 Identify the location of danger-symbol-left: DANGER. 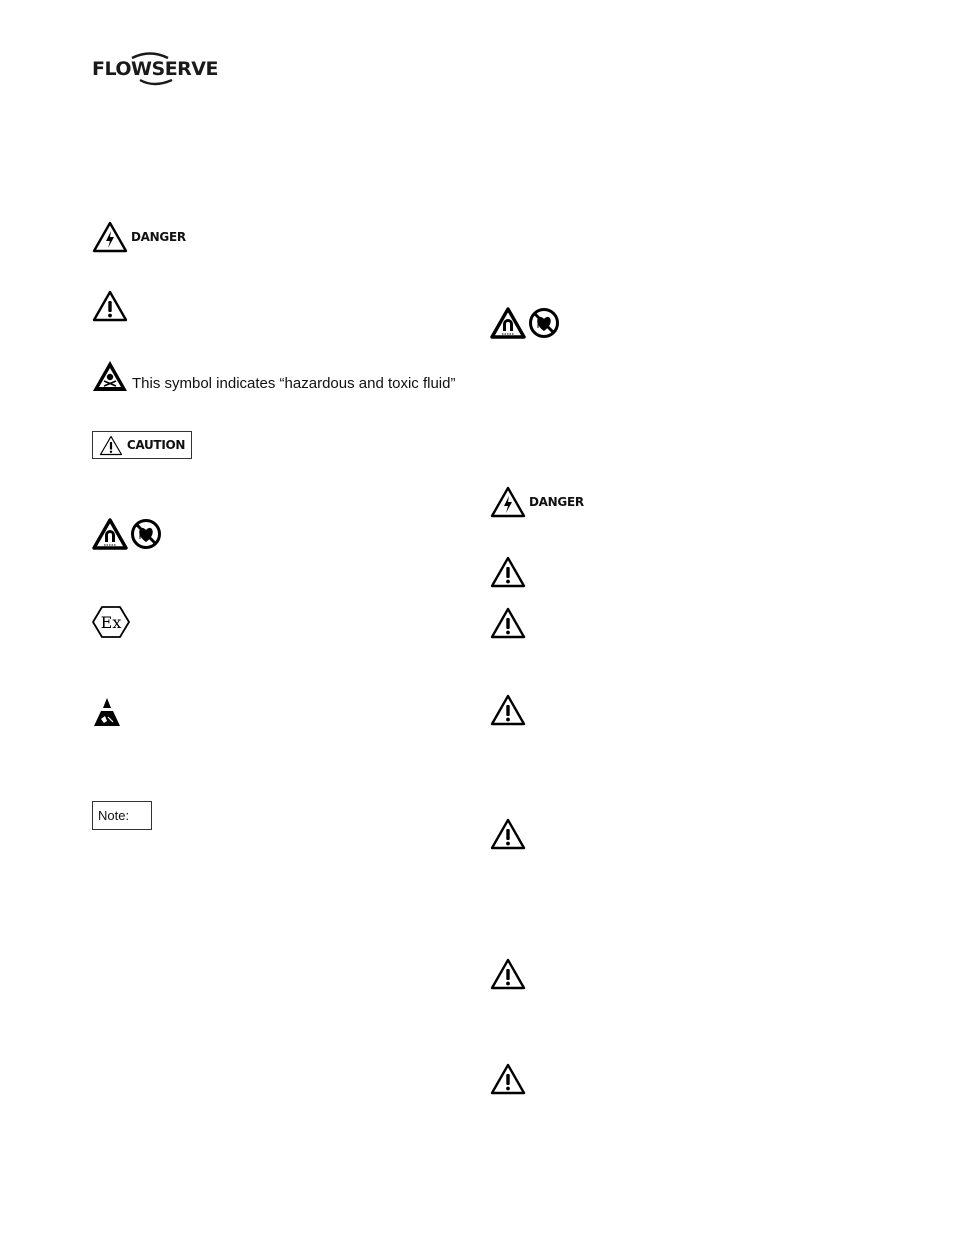
(139, 237).